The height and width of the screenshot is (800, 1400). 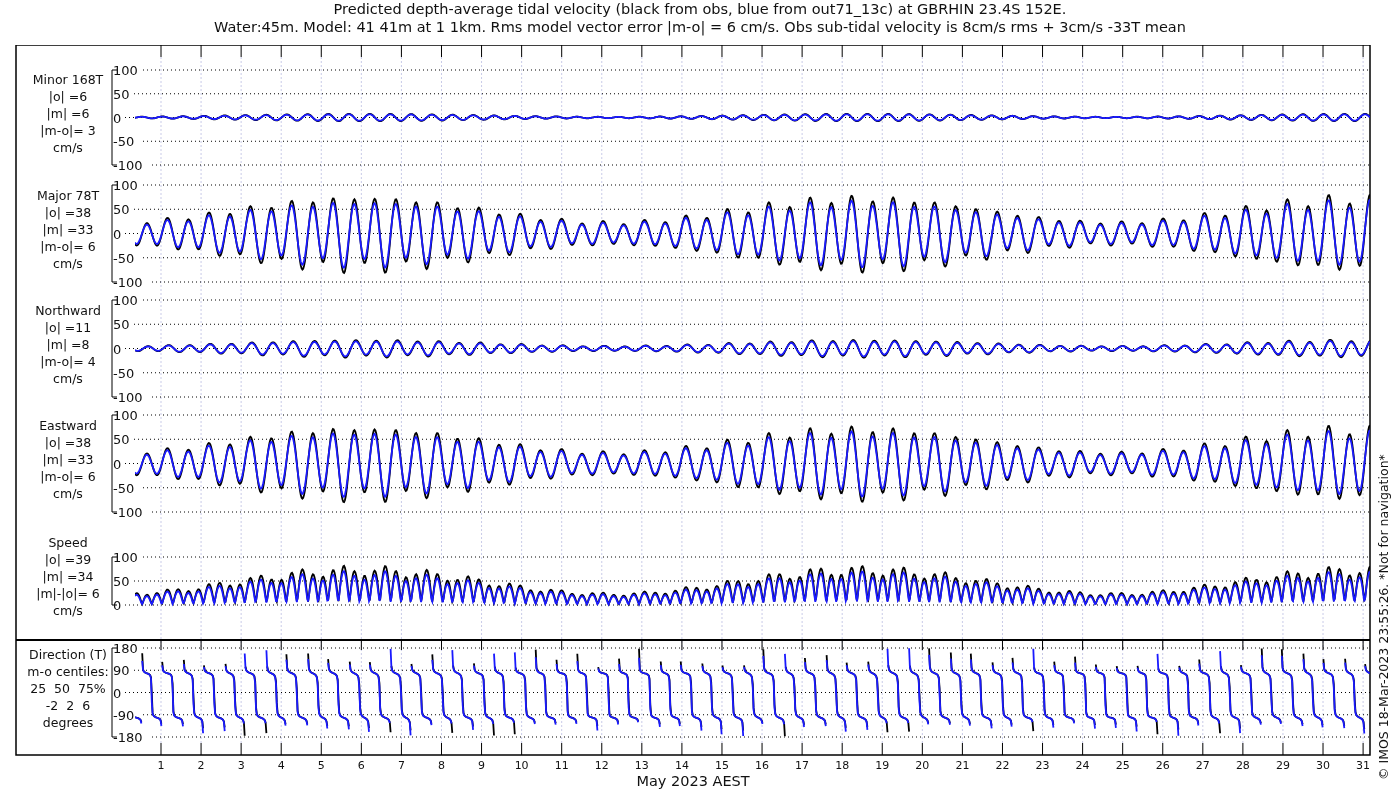 I want to click on panel-stats: Direction (T) m-o centiles: 25 50 75% -2 2 6 degrees, so click(x=68, y=688).